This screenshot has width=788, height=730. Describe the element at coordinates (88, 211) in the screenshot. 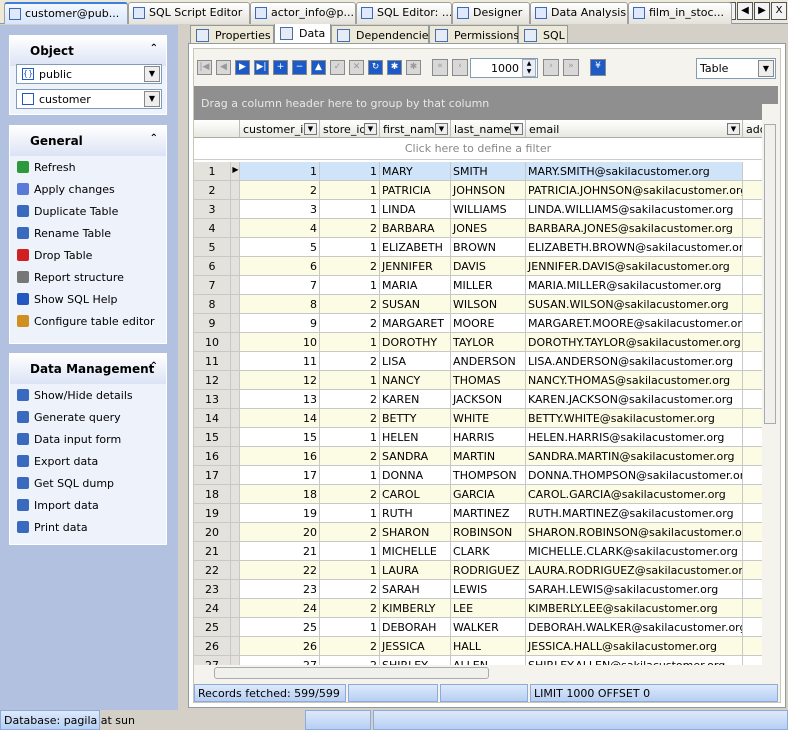

I see `general-item-duplicate-table: Duplicate Table` at that location.